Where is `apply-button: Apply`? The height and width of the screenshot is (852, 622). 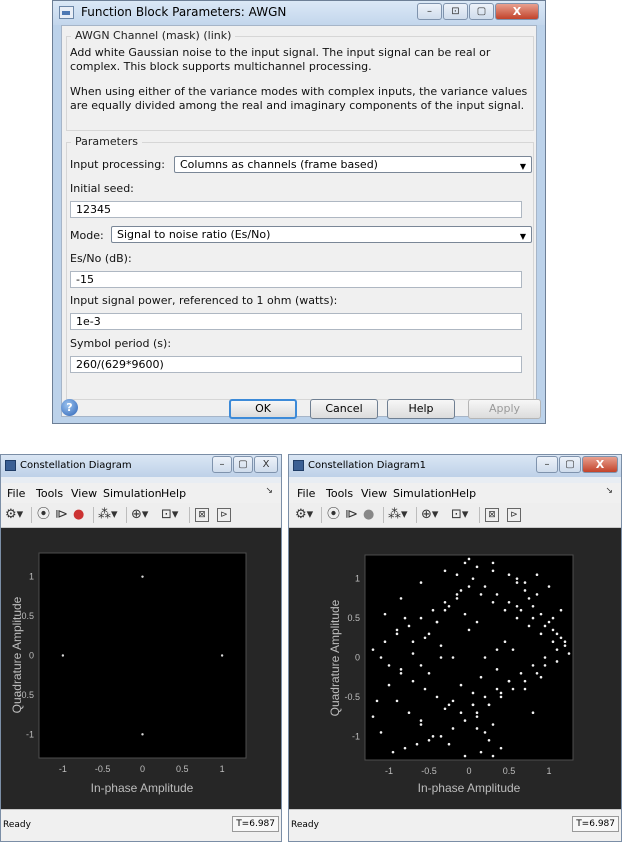
apply-button: Apply is located at coordinates (504, 409).